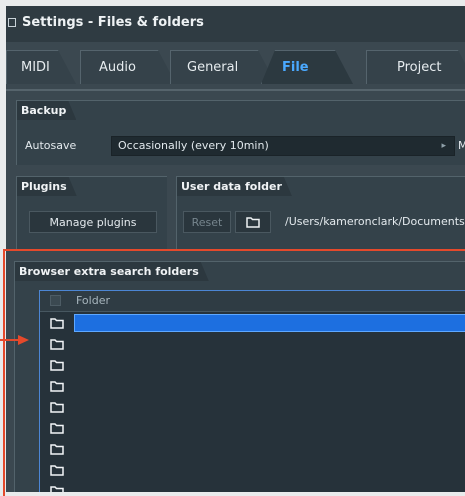 Image resolution: width=465 pixels, height=496 pixels. I want to click on select-all-checkbox, so click(55, 300).